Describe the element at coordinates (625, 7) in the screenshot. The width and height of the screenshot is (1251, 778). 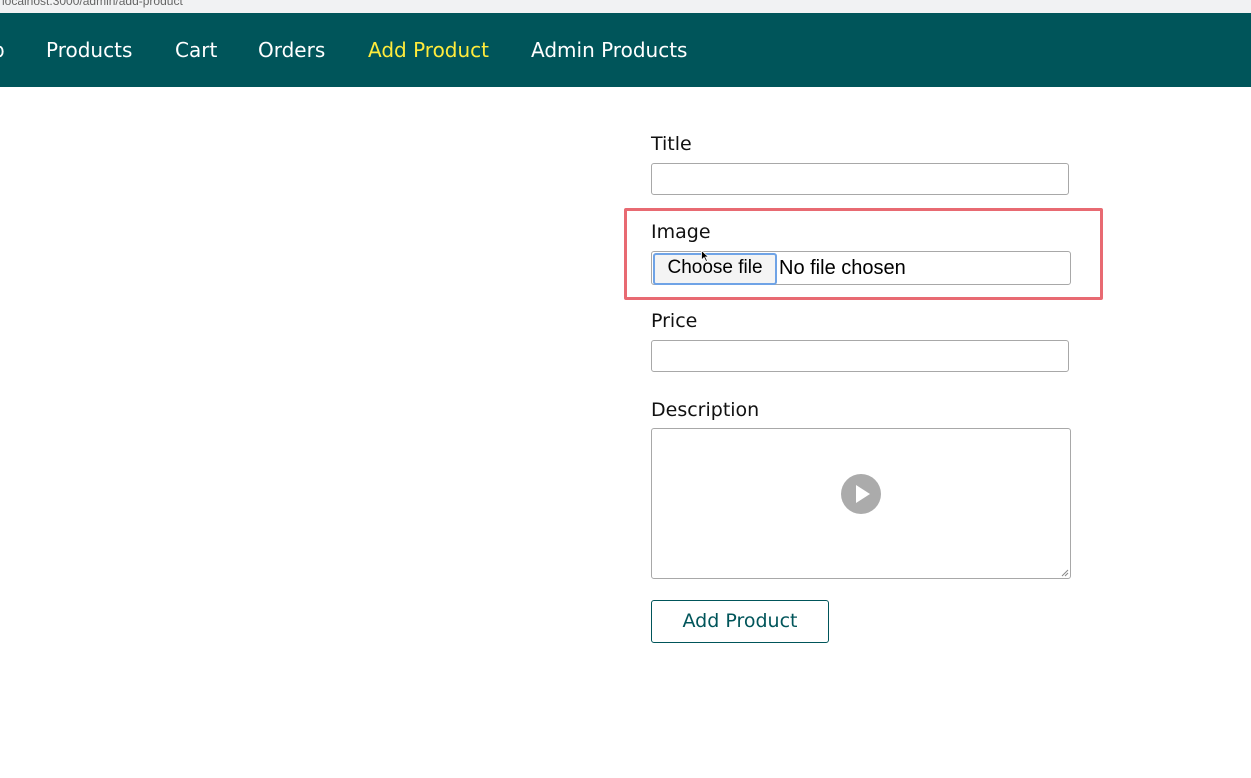
I see `browser-url-bar: localhost:3000/admin/add-product` at that location.